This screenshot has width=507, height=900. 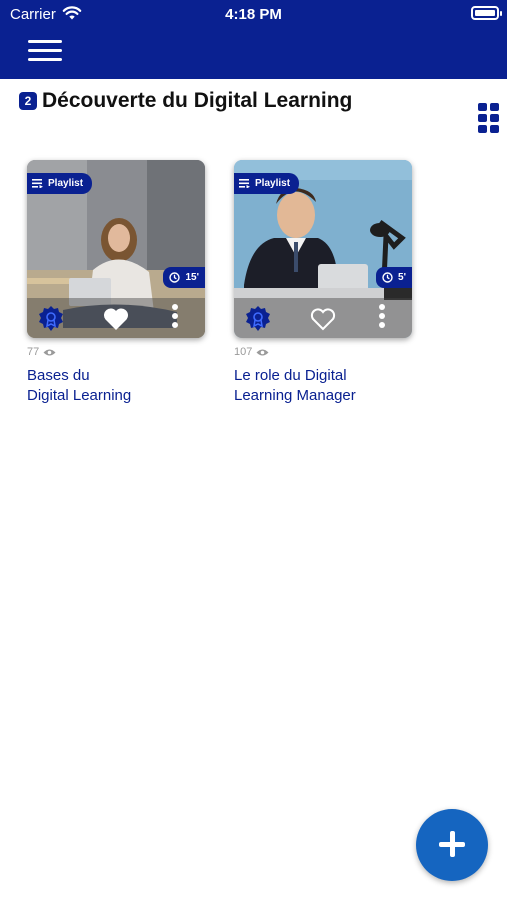 I want to click on card-title-line1: Le role du Digital, so click(x=290, y=375).